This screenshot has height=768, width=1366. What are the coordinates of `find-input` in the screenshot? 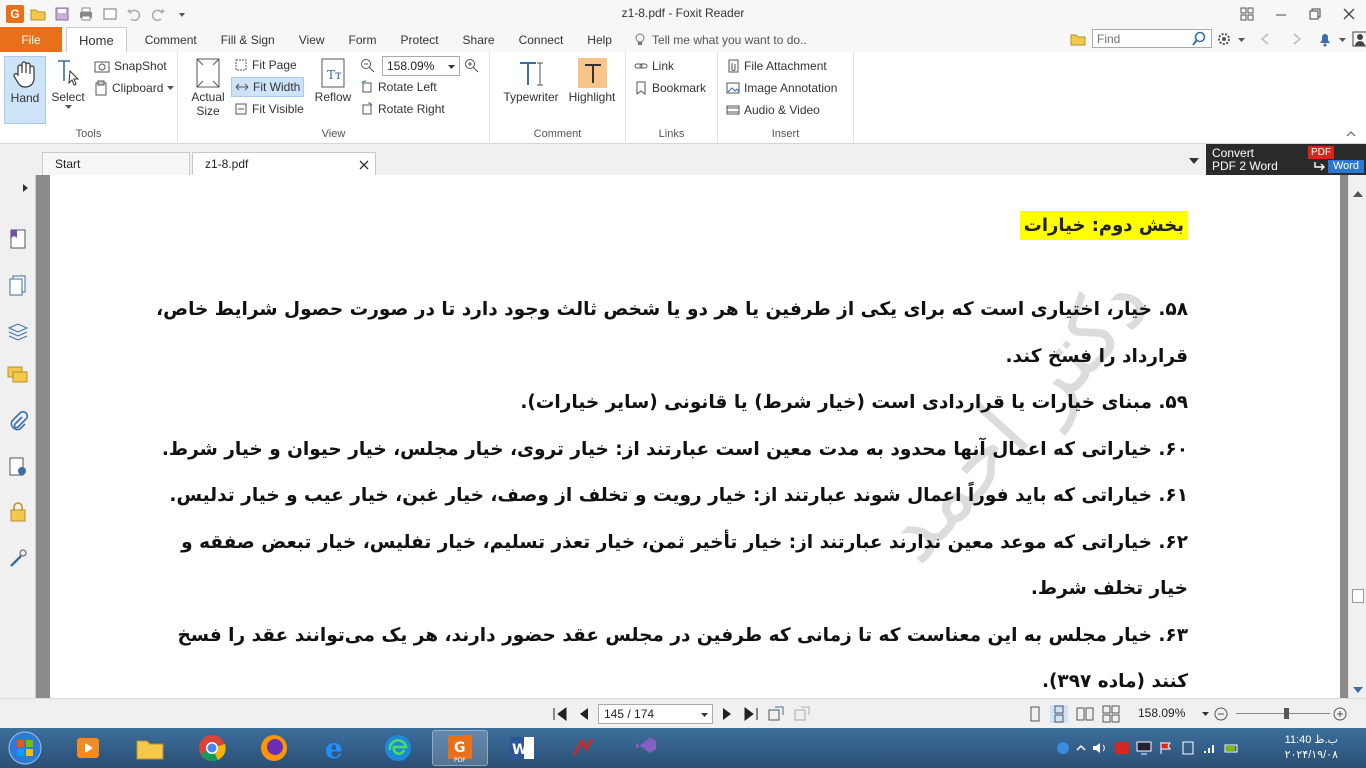 It's located at (1143, 38).